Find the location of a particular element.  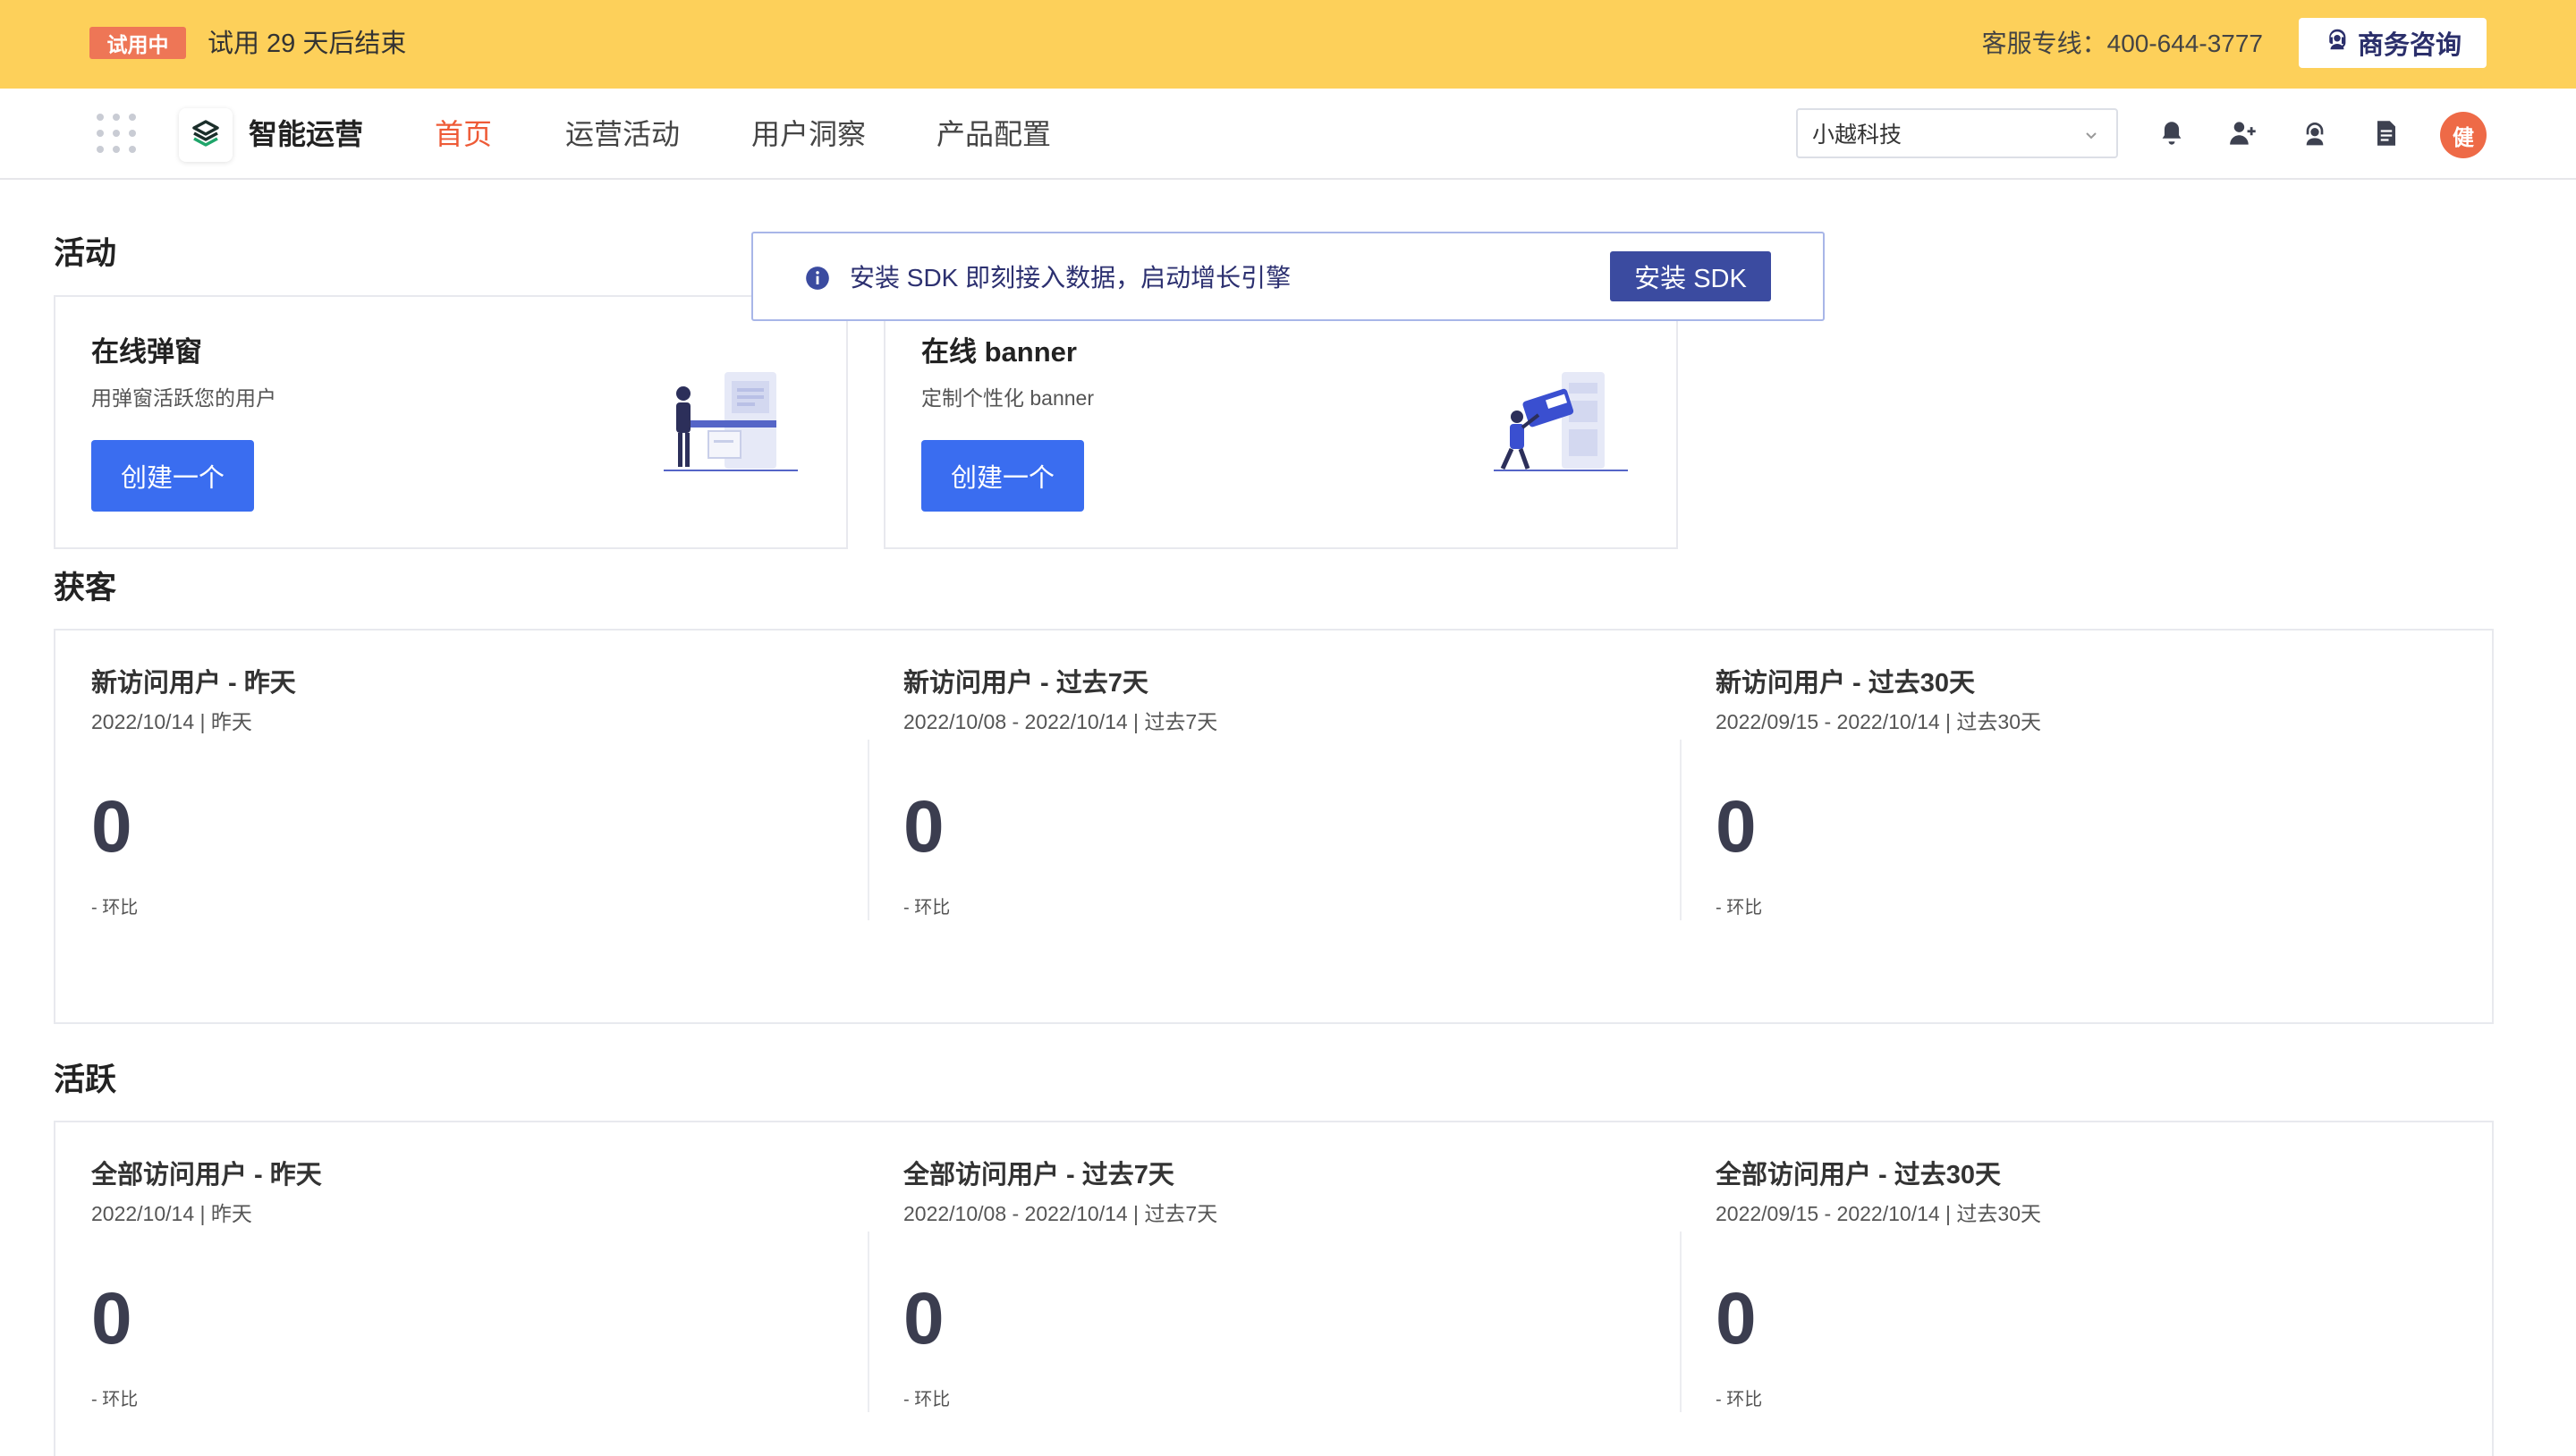

document-icon is located at coordinates (2386, 133).